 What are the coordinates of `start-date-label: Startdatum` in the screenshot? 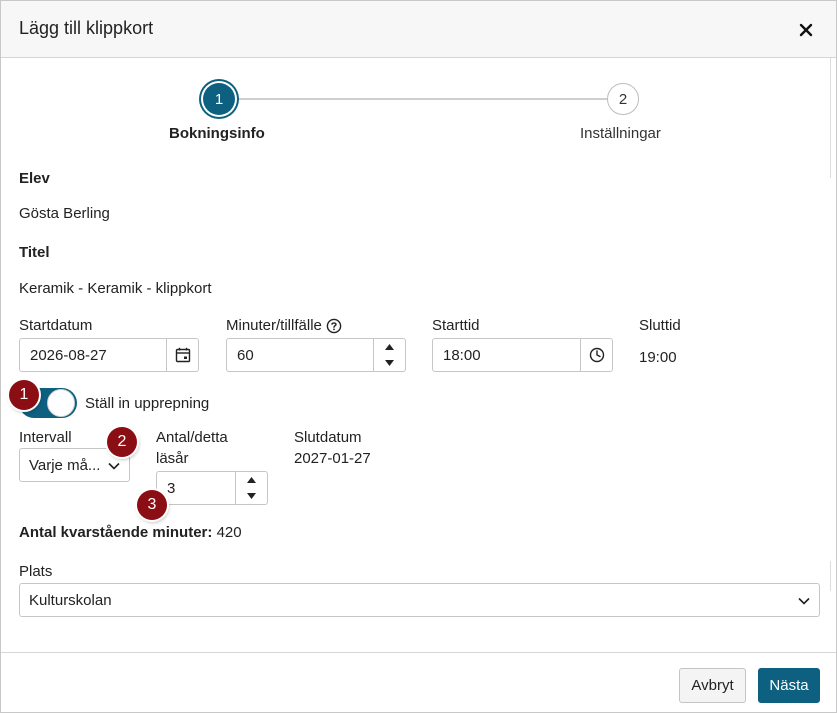 It's located at (56, 325).